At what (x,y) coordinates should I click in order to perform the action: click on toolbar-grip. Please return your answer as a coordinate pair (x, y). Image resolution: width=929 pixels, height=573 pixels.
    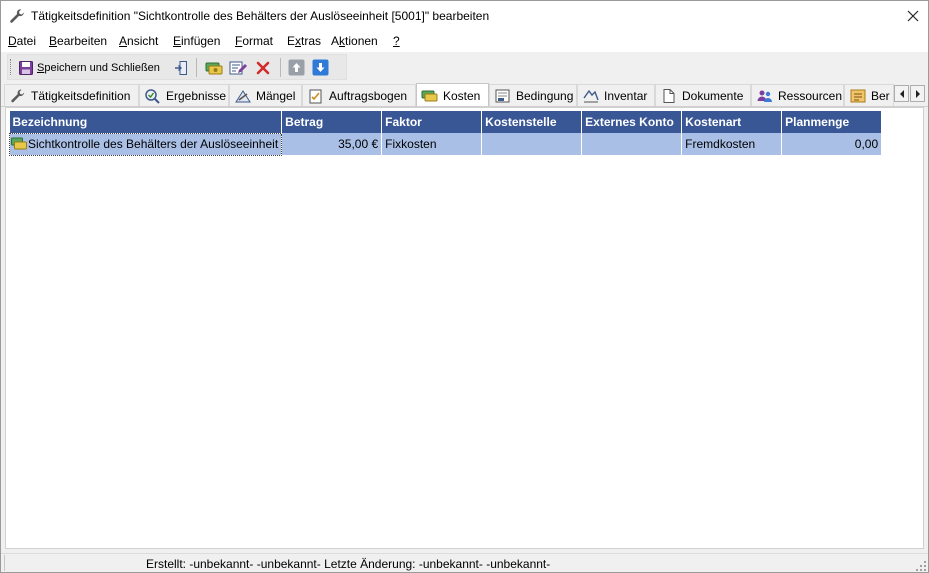
    Looking at the image, I should click on (11, 67).